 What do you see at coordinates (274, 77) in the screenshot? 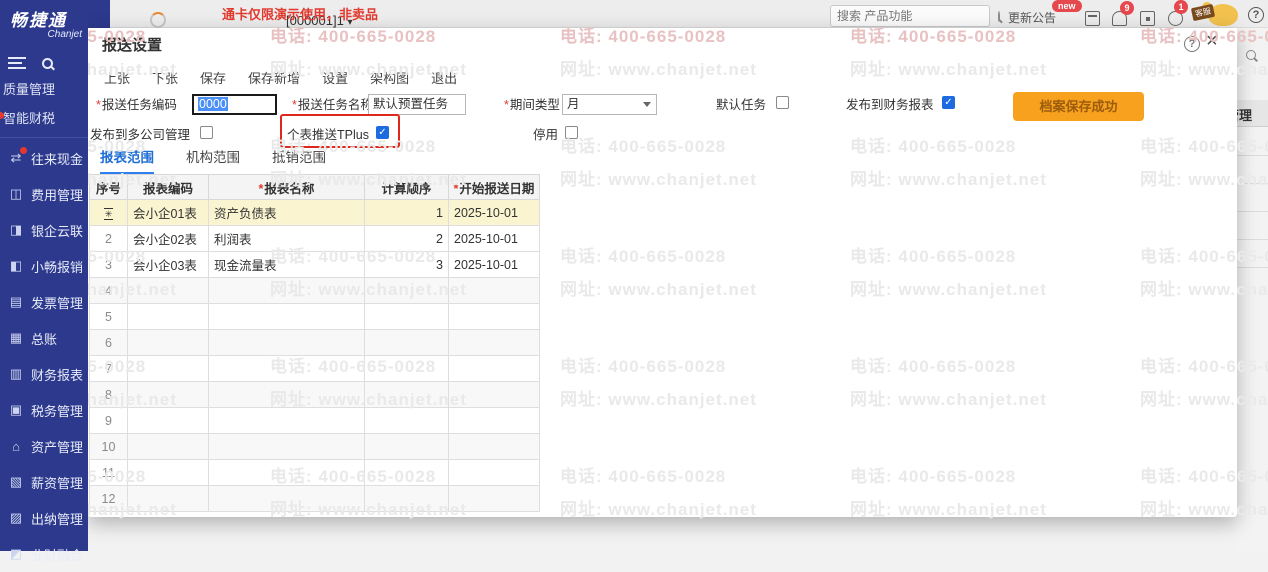
I see `toolbar-button-保存新增: 保存新增` at bounding box center [274, 77].